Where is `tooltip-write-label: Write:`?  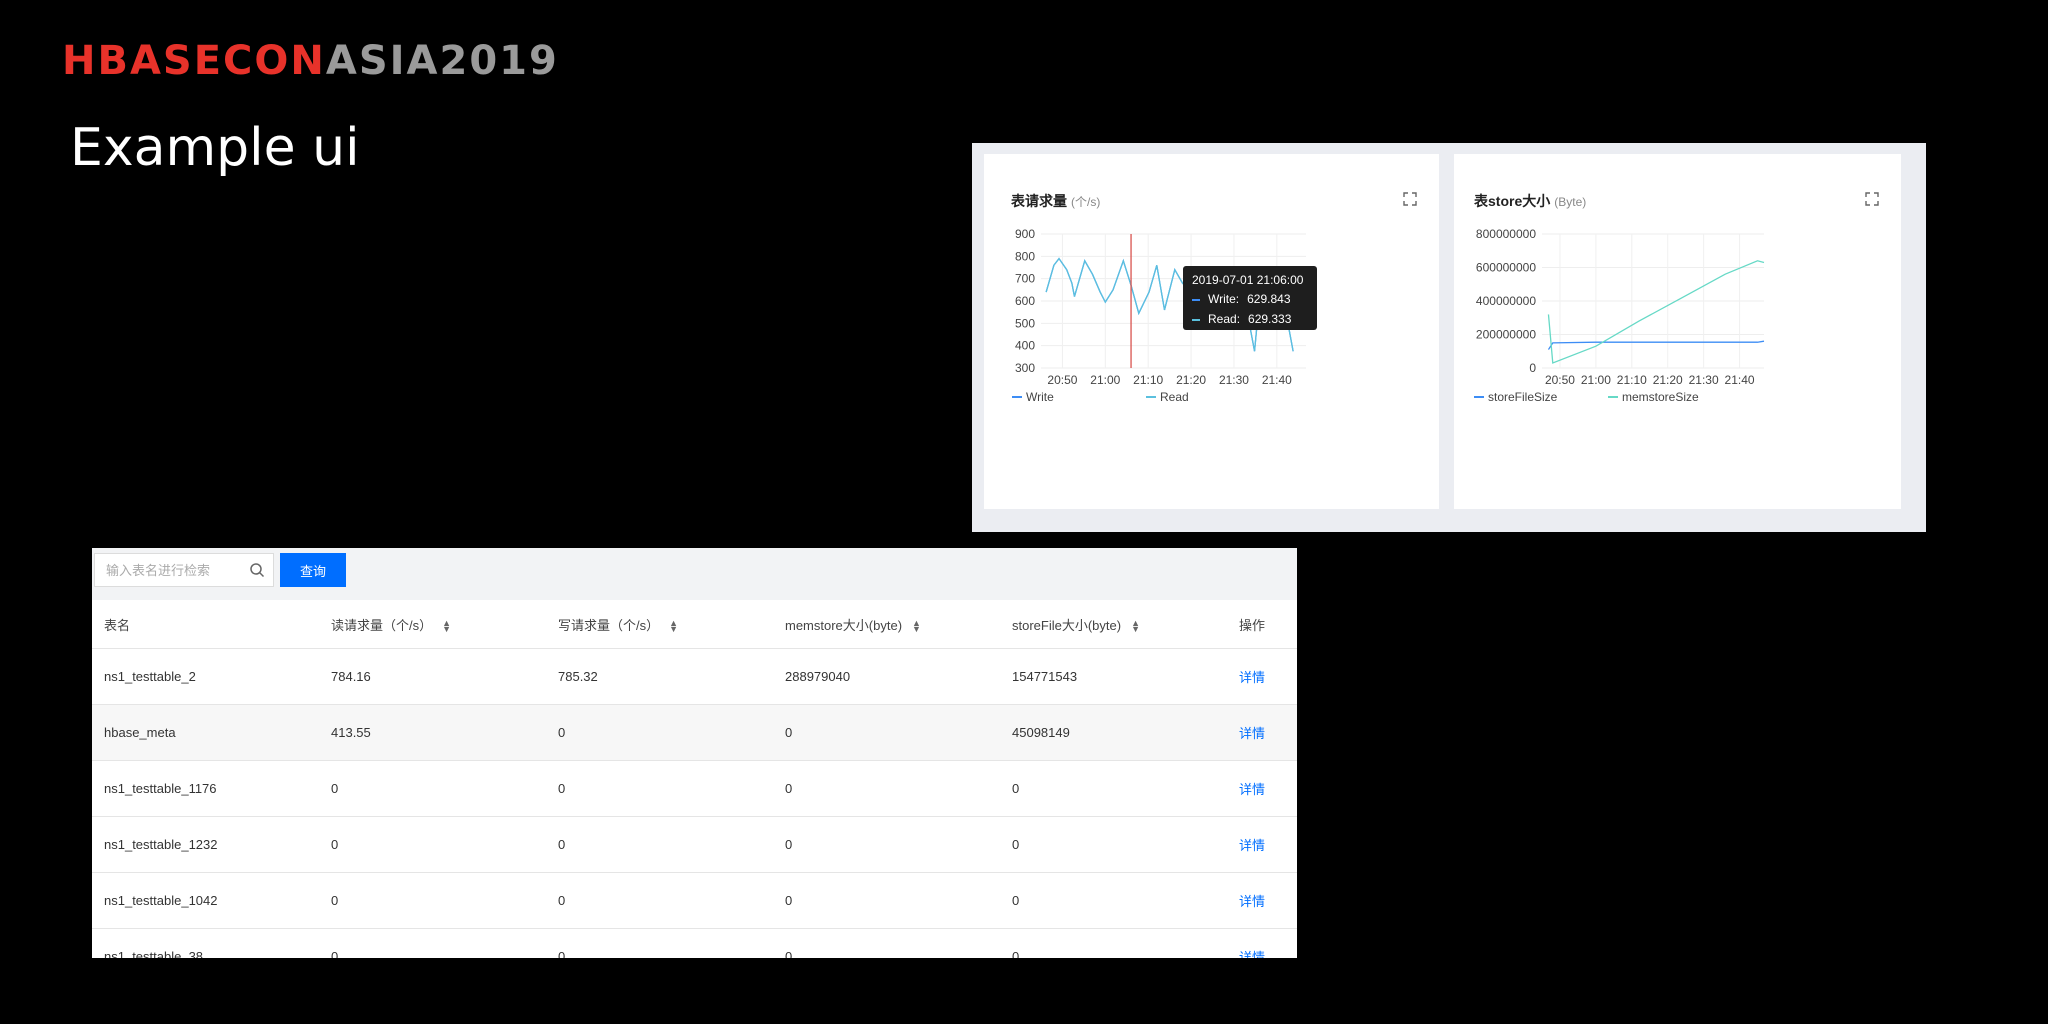
tooltip-write-label: Write: is located at coordinates (1224, 299).